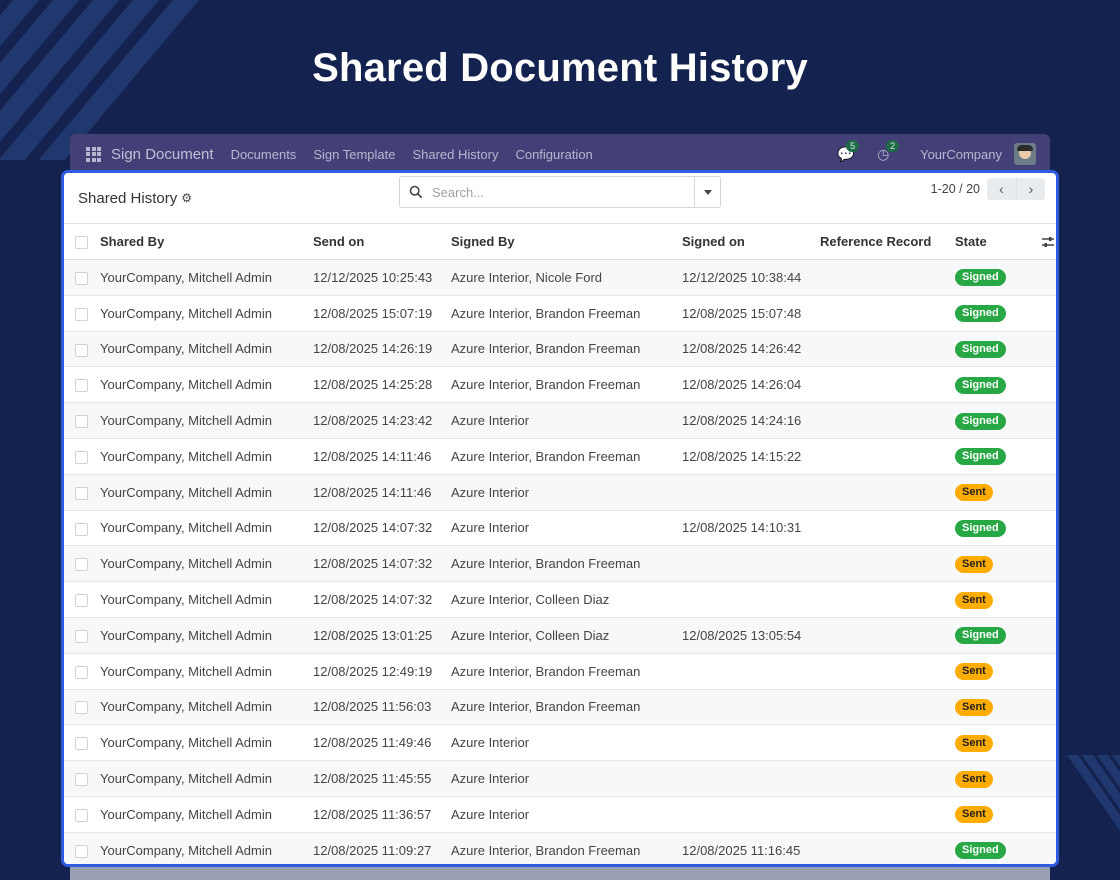 The image size is (1120, 880). What do you see at coordinates (887, 242) in the screenshot?
I see `column-header-reference-record: Reference Record` at bounding box center [887, 242].